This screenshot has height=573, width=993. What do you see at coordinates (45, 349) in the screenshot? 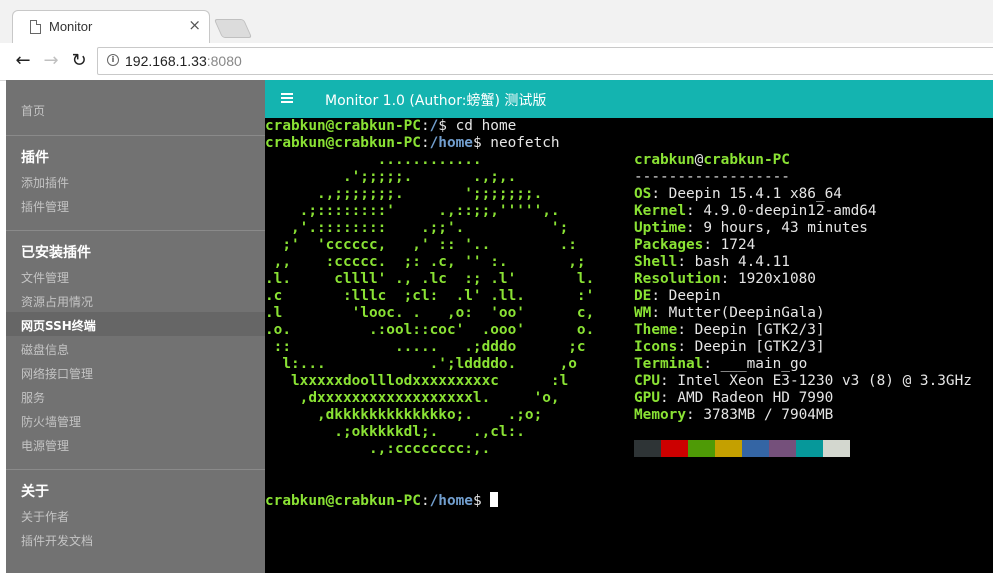
I see `sidebar-item-disk-info: 磁盘信息` at bounding box center [45, 349].